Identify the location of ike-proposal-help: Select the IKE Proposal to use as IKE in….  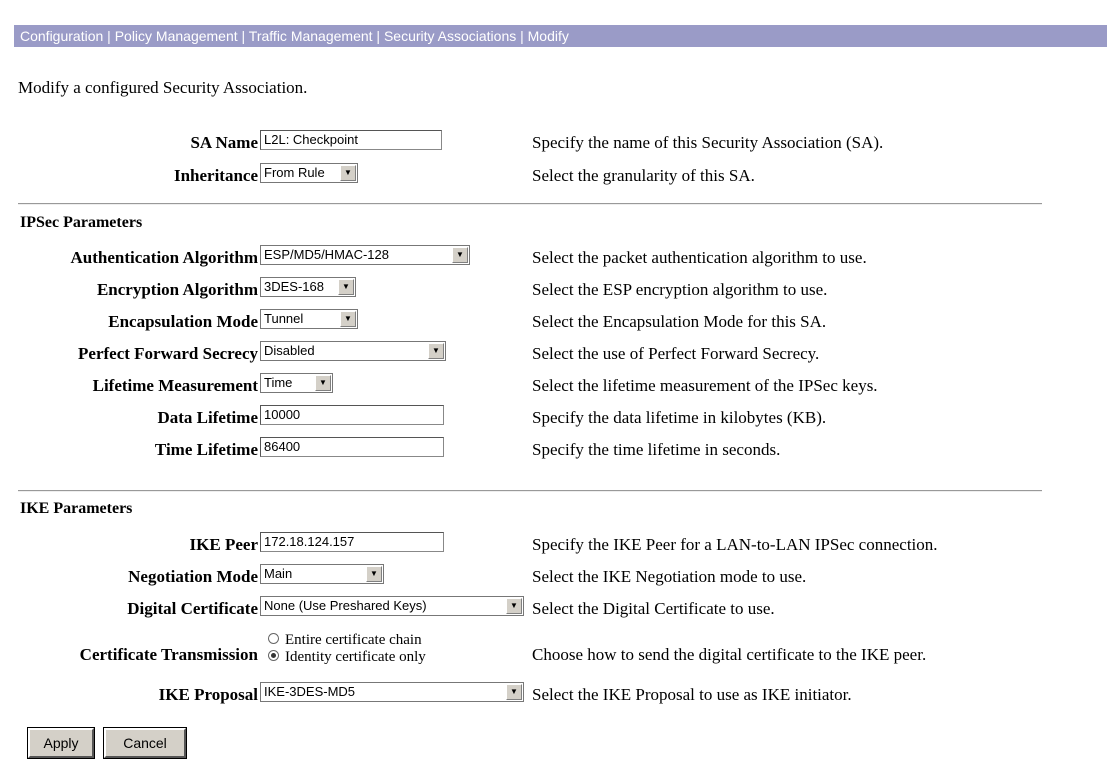
(692, 694).